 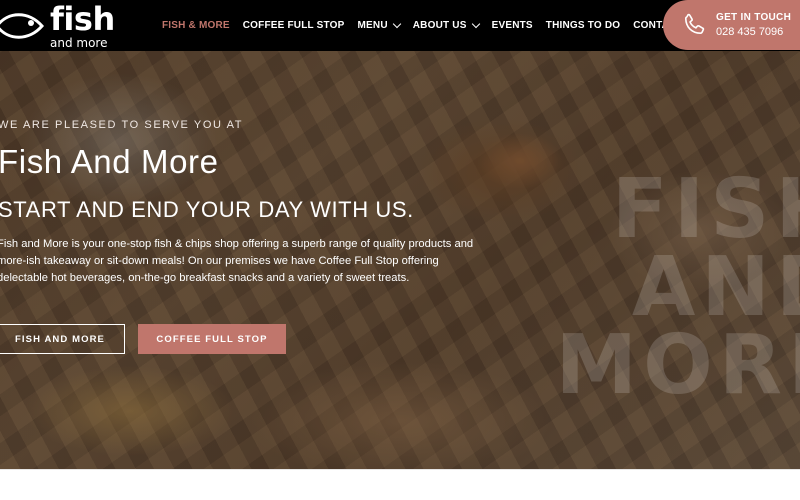 I want to click on nav-item-label: FISH & MORE, so click(x=196, y=25).